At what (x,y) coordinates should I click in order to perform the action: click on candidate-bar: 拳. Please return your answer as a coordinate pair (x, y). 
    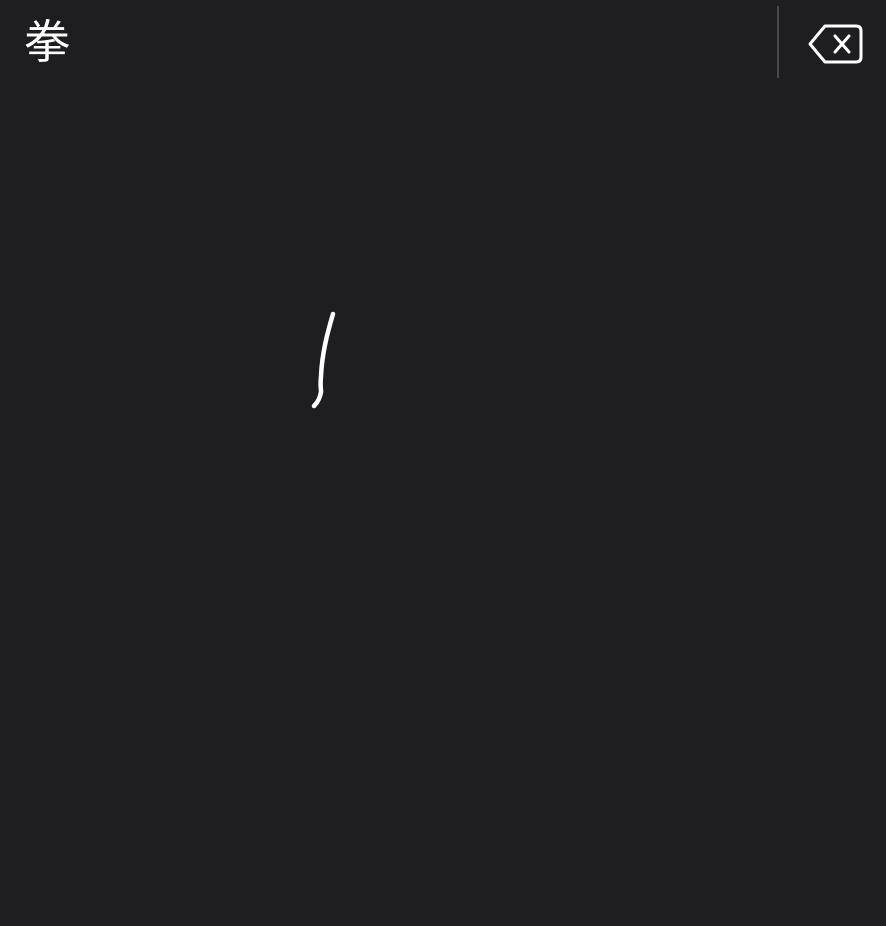
    Looking at the image, I should click on (443, 43).